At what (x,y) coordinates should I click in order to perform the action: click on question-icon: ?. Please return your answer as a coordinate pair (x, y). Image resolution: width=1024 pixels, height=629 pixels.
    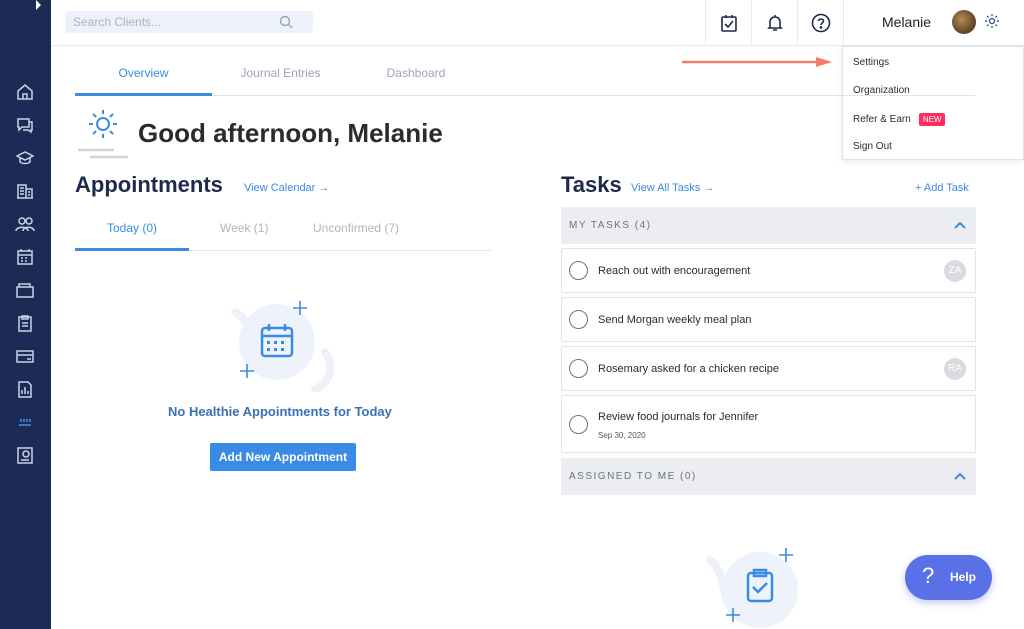
    Looking at the image, I should click on (928, 575).